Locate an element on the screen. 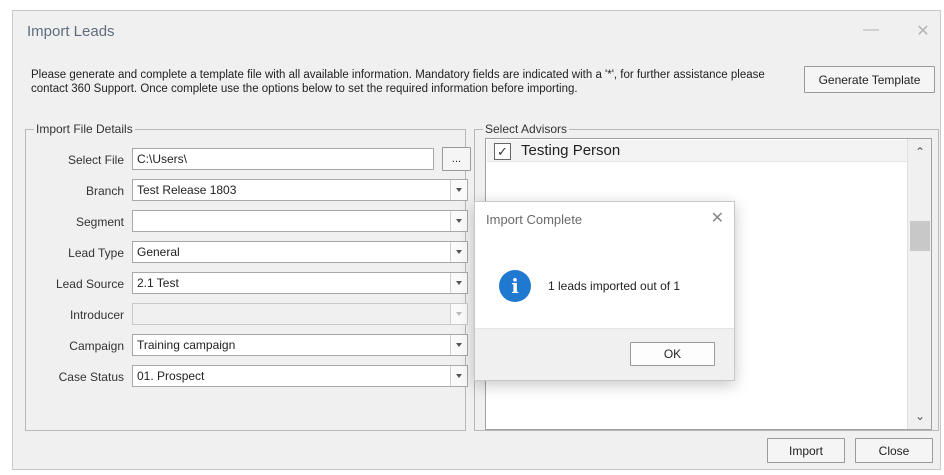 The height and width of the screenshot is (475, 944). close-icon: ✕ is located at coordinates (923, 31).